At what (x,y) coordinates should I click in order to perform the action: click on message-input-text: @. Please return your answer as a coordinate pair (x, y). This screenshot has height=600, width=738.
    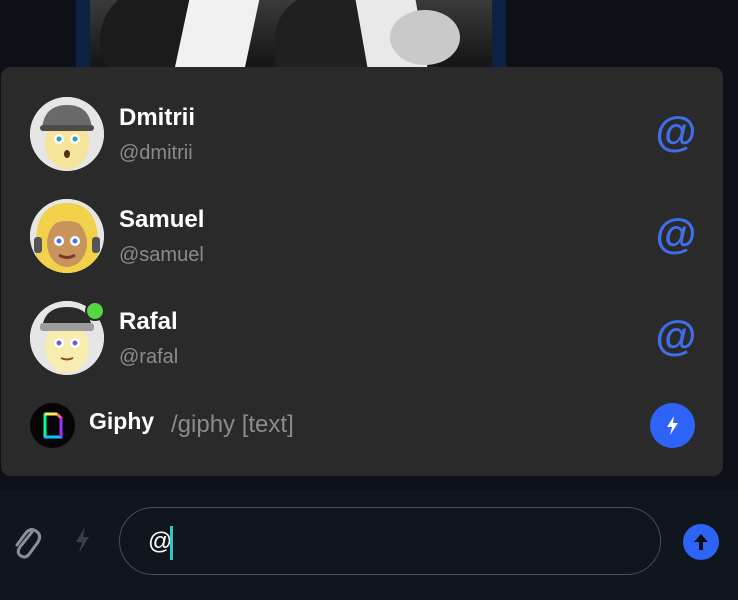
    Looking at the image, I should click on (160, 541).